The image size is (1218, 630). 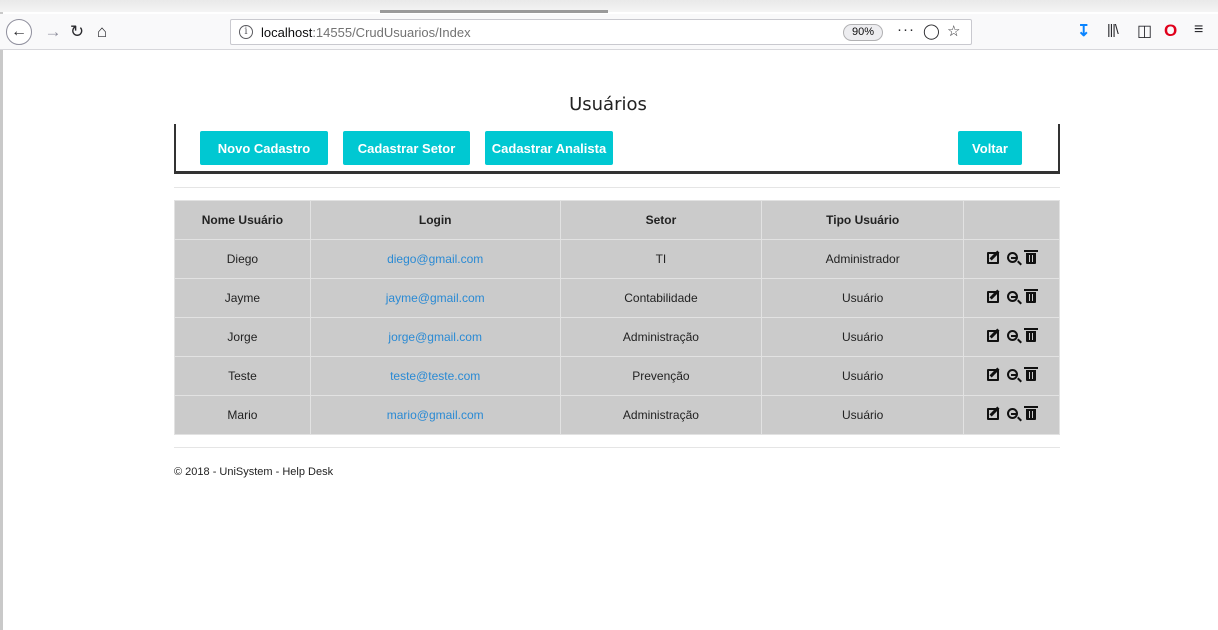 What do you see at coordinates (435, 220) in the screenshot?
I see `header-login: Login` at bounding box center [435, 220].